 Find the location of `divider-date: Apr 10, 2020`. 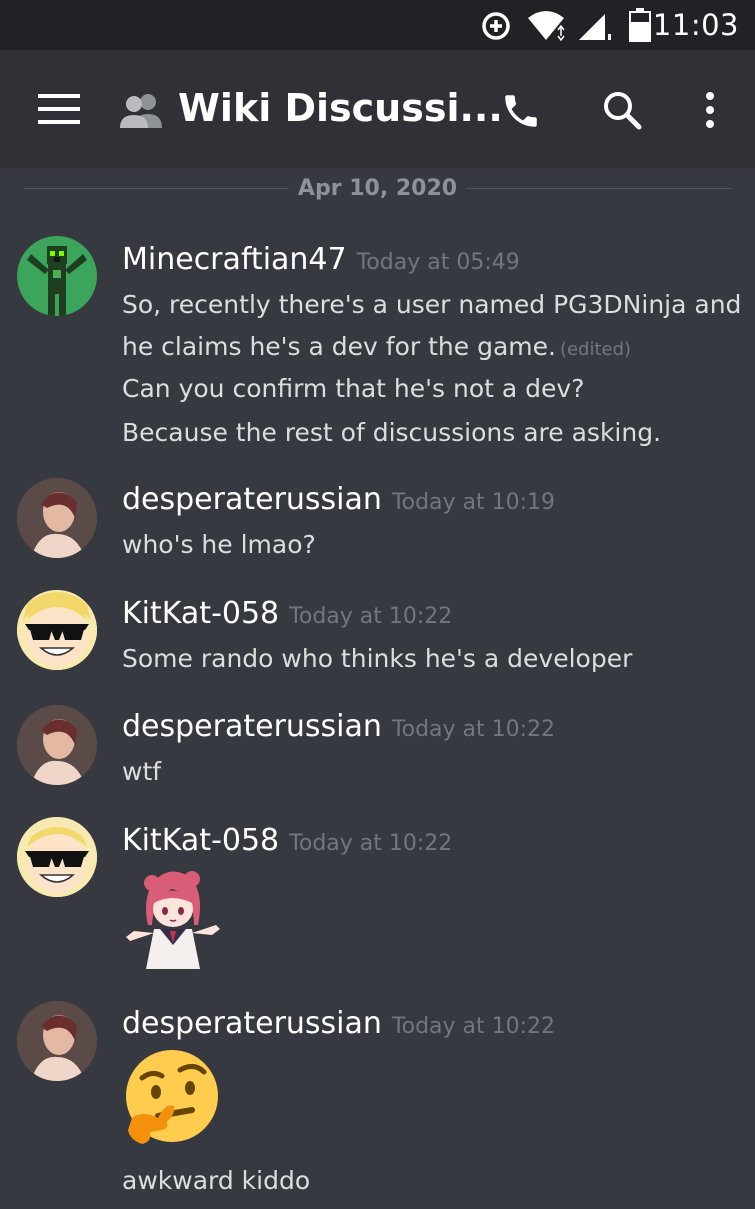

divider-date: Apr 10, 2020 is located at coordinates (377, 188).